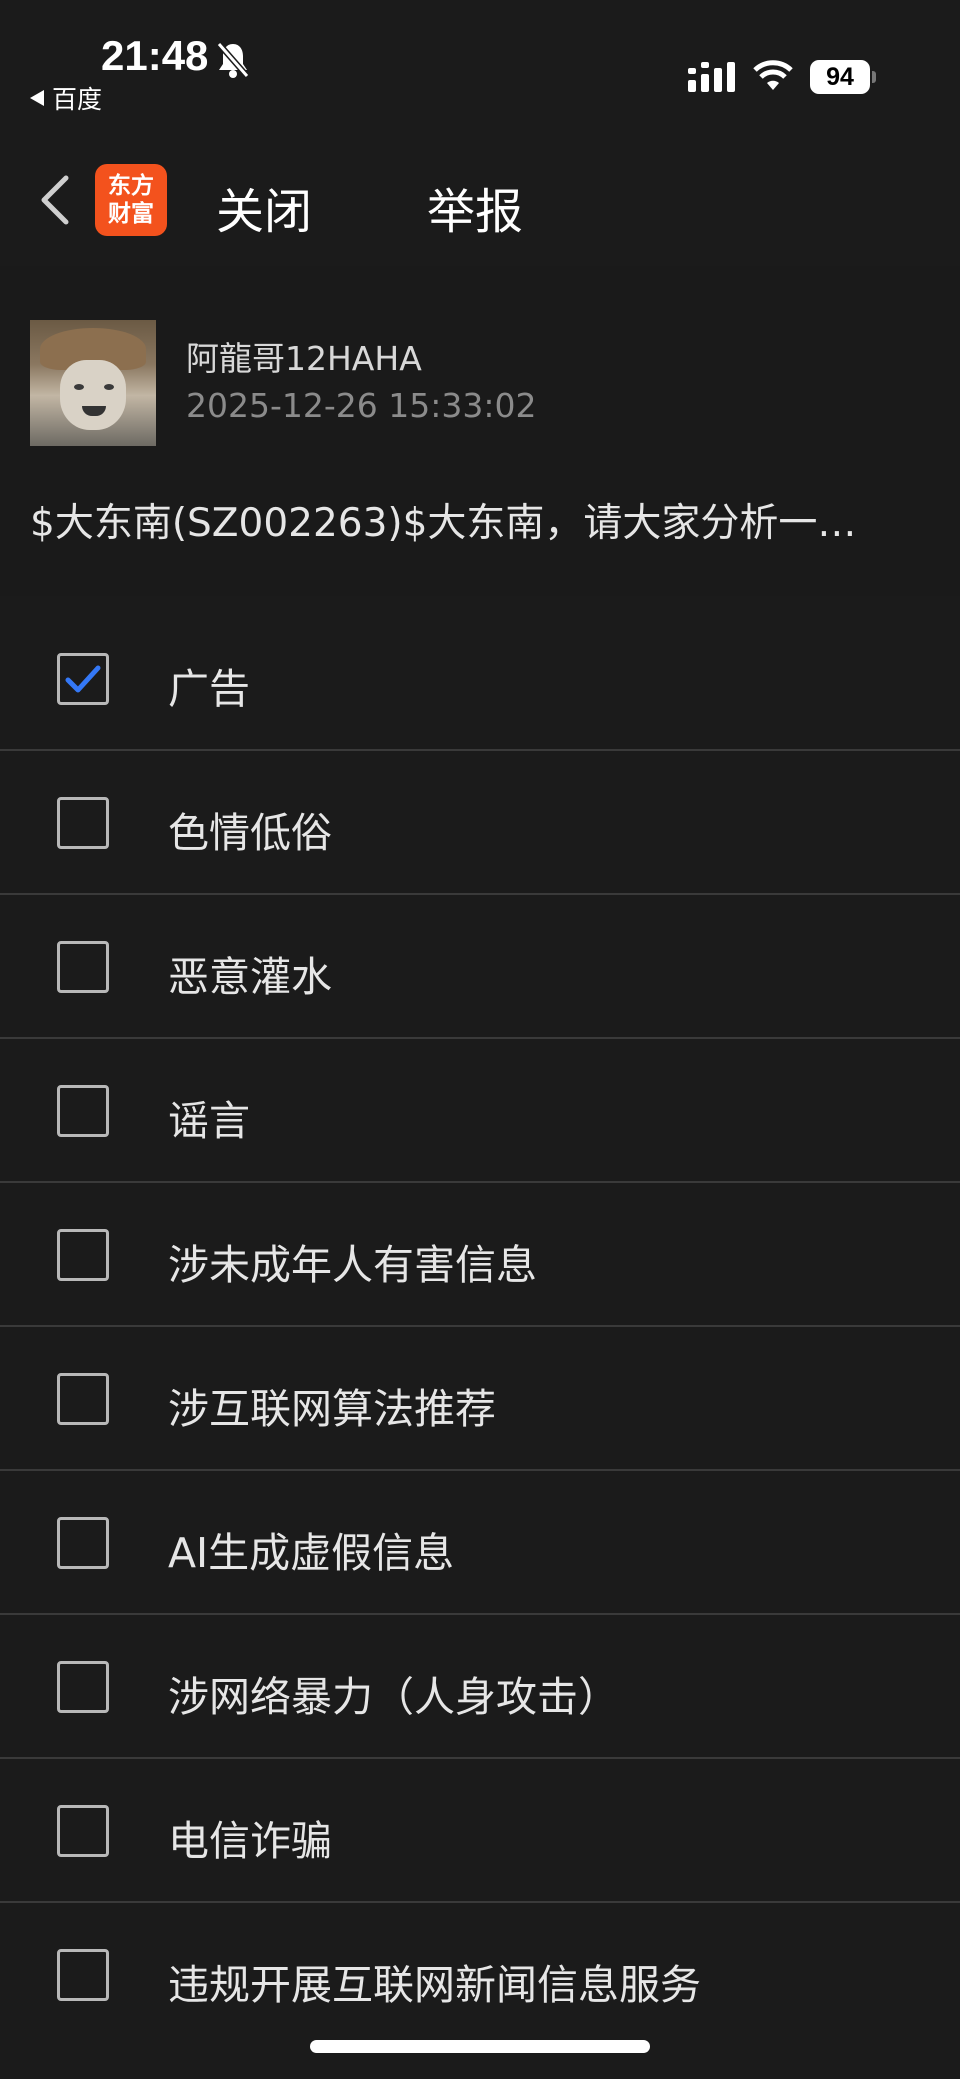 The image size is (960, 2079). Describe the element at coordinates (874, 77) in the screenshot. I see `battery-tip` at that location.